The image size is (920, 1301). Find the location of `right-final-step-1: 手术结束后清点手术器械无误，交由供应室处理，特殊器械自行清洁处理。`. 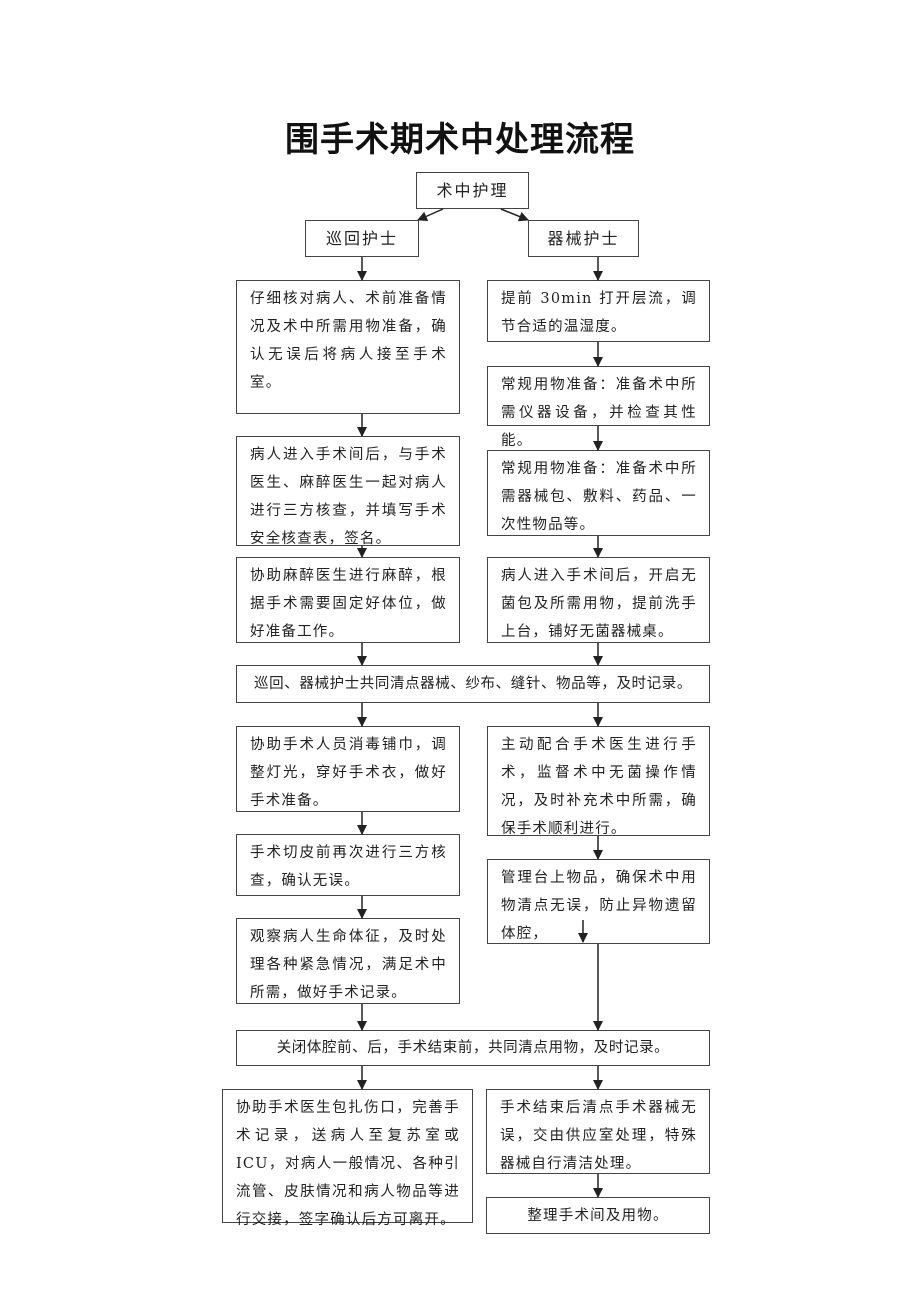

right-final-step-1: 手术结束后清点手术器械无误，交由供应室处理，特殊器械自行清洁处理。 is located at coordinates (598, 1131).